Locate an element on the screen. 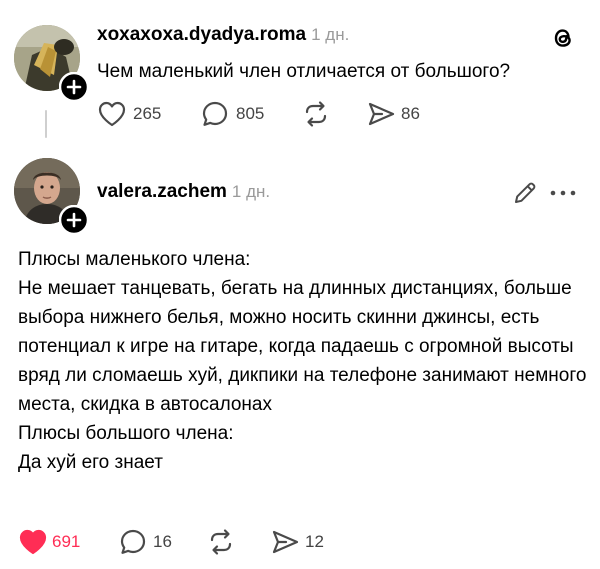  post-paragraph: Плюсы маленького члена: is located at coordinates (134, 259).